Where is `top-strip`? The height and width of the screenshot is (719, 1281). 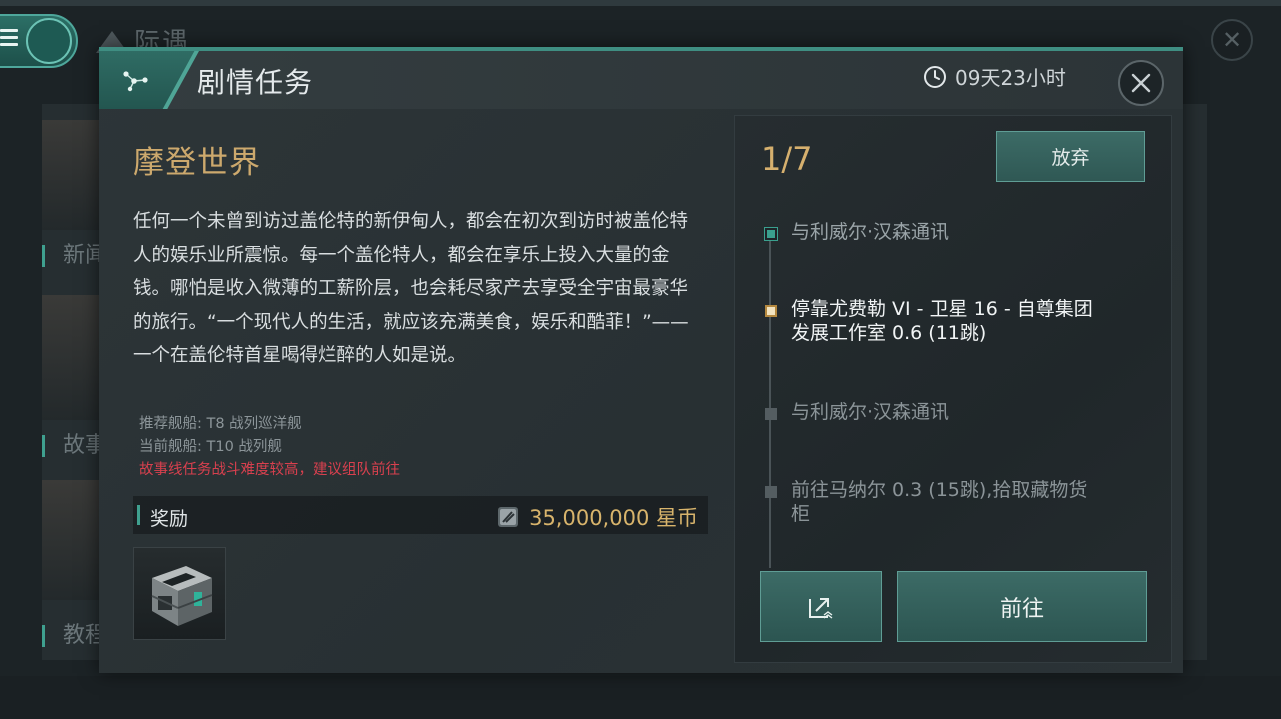
top-strip is located at coordinates (640, 3).